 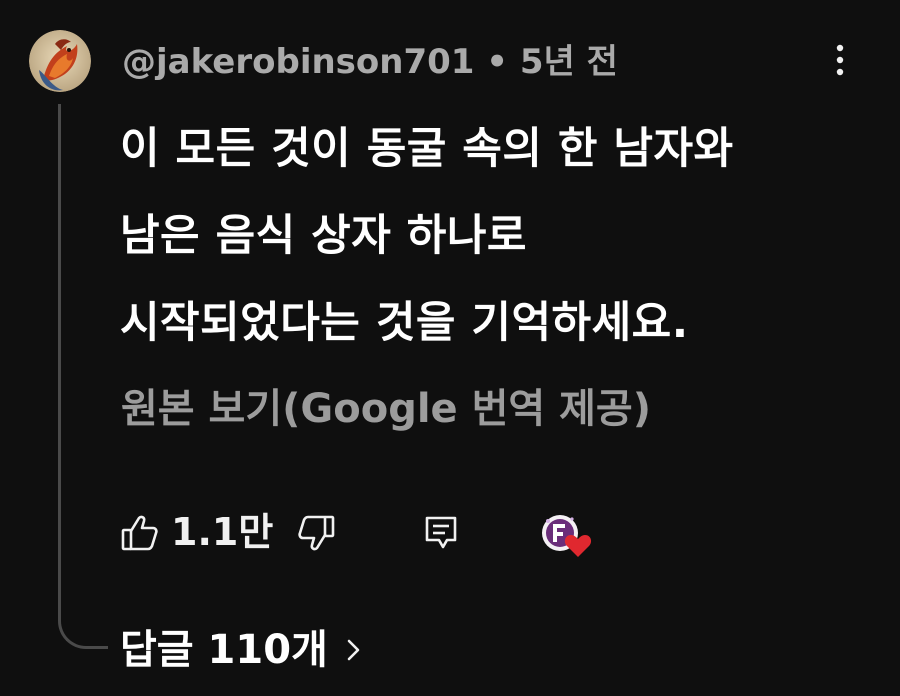 What do you see at coordinates (140, 533) in the screenshot?
I see `thumbs-up-icon` at bounding box center [140, 533].